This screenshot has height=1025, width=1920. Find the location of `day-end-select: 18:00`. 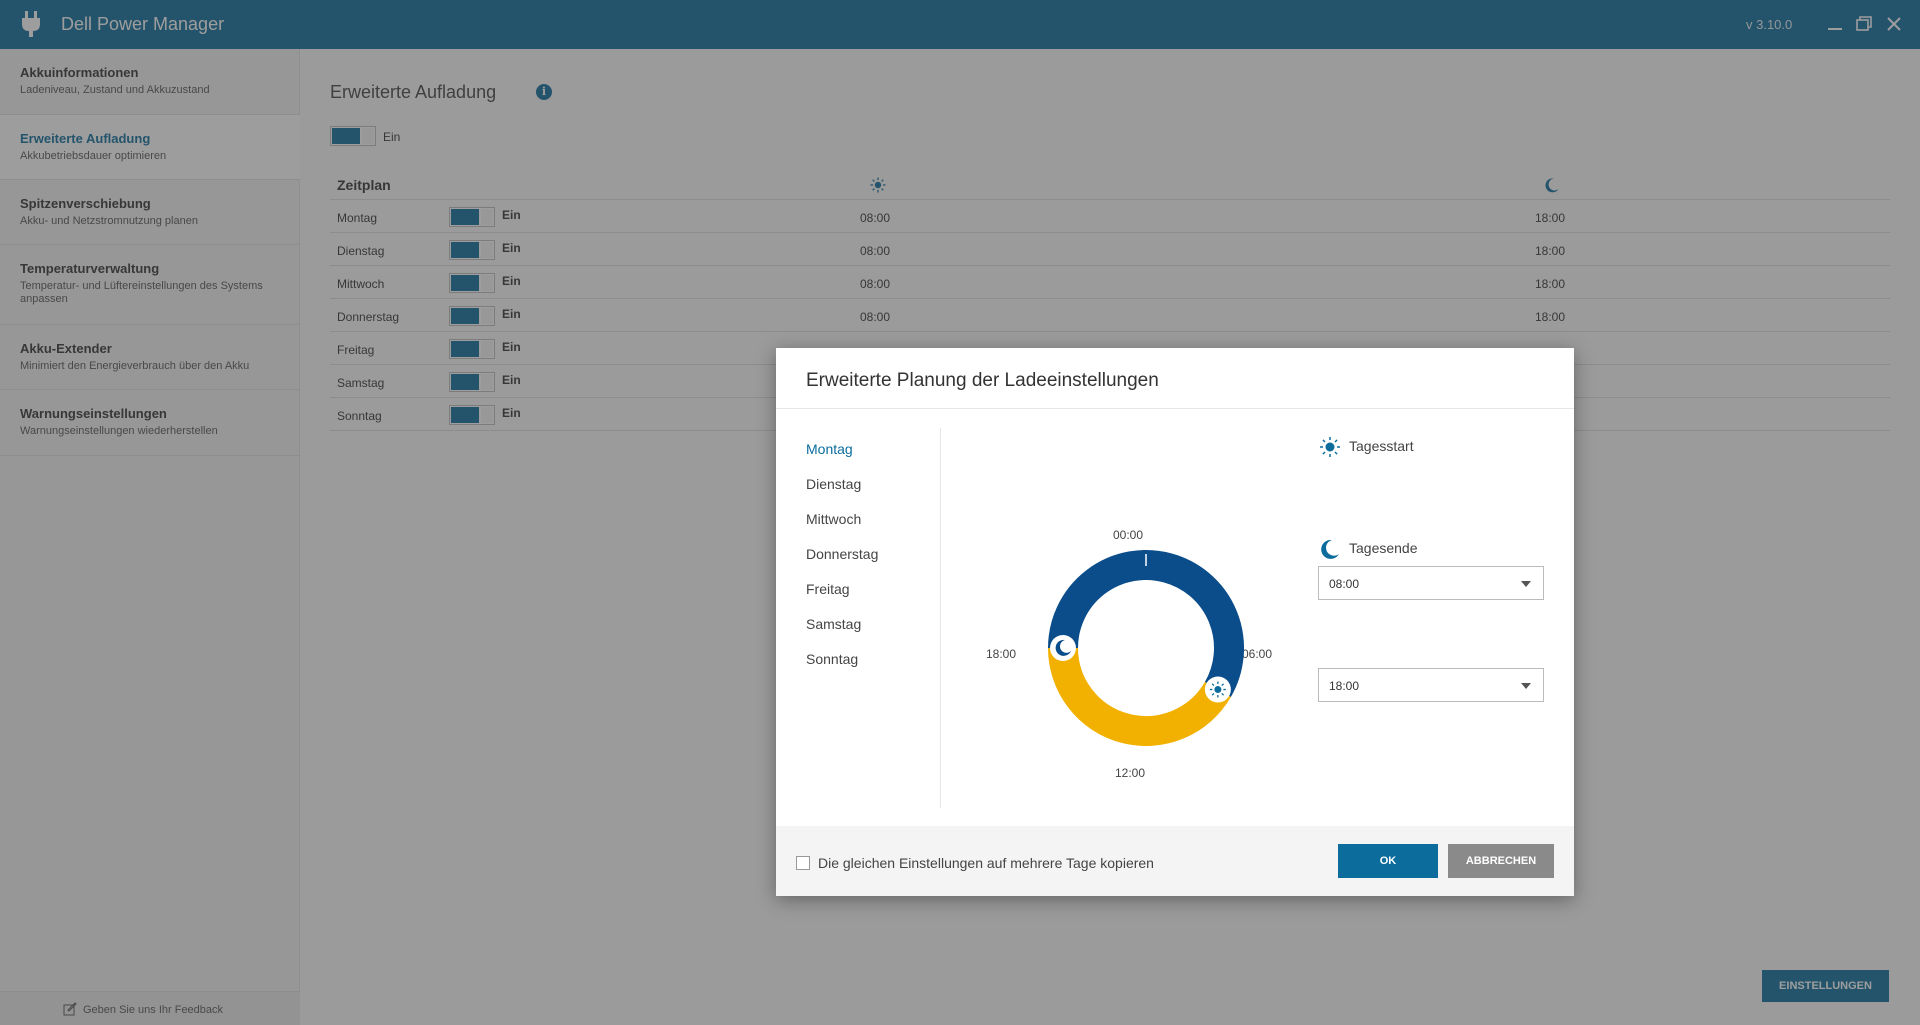

day-end-select: 18:00 is located at coordinates (1431, 685).